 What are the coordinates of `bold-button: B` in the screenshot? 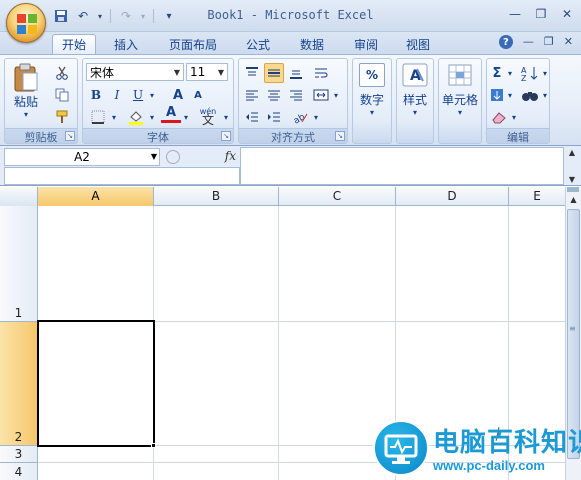 It's located at (96, 95).